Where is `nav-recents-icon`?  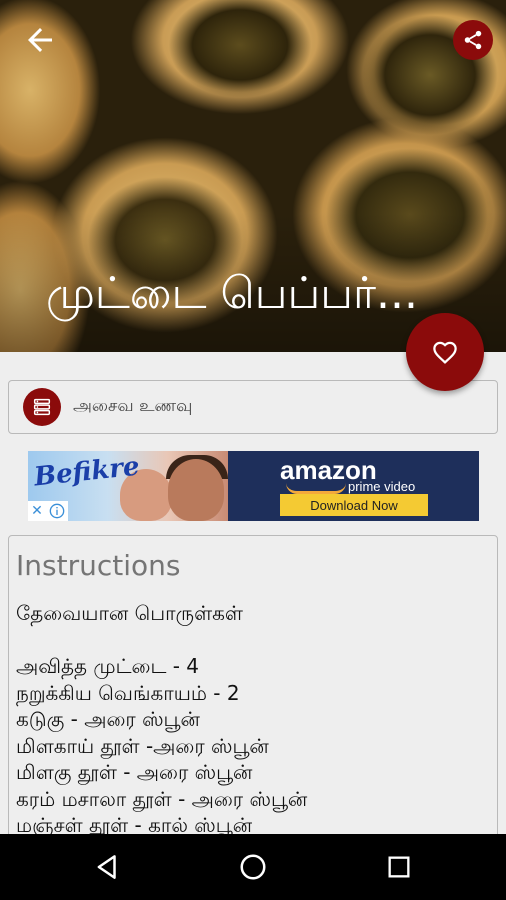 nav-recents-icon is located at coordinates (399, 867).